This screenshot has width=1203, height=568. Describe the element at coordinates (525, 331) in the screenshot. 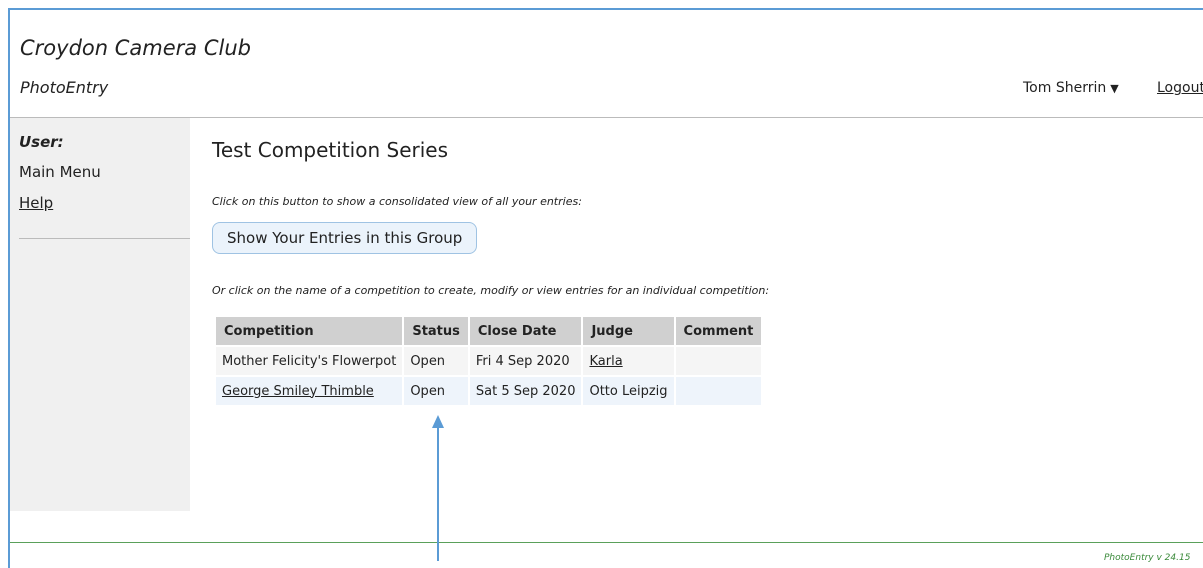

I see `column-header-close-date: Close Date` at that location.